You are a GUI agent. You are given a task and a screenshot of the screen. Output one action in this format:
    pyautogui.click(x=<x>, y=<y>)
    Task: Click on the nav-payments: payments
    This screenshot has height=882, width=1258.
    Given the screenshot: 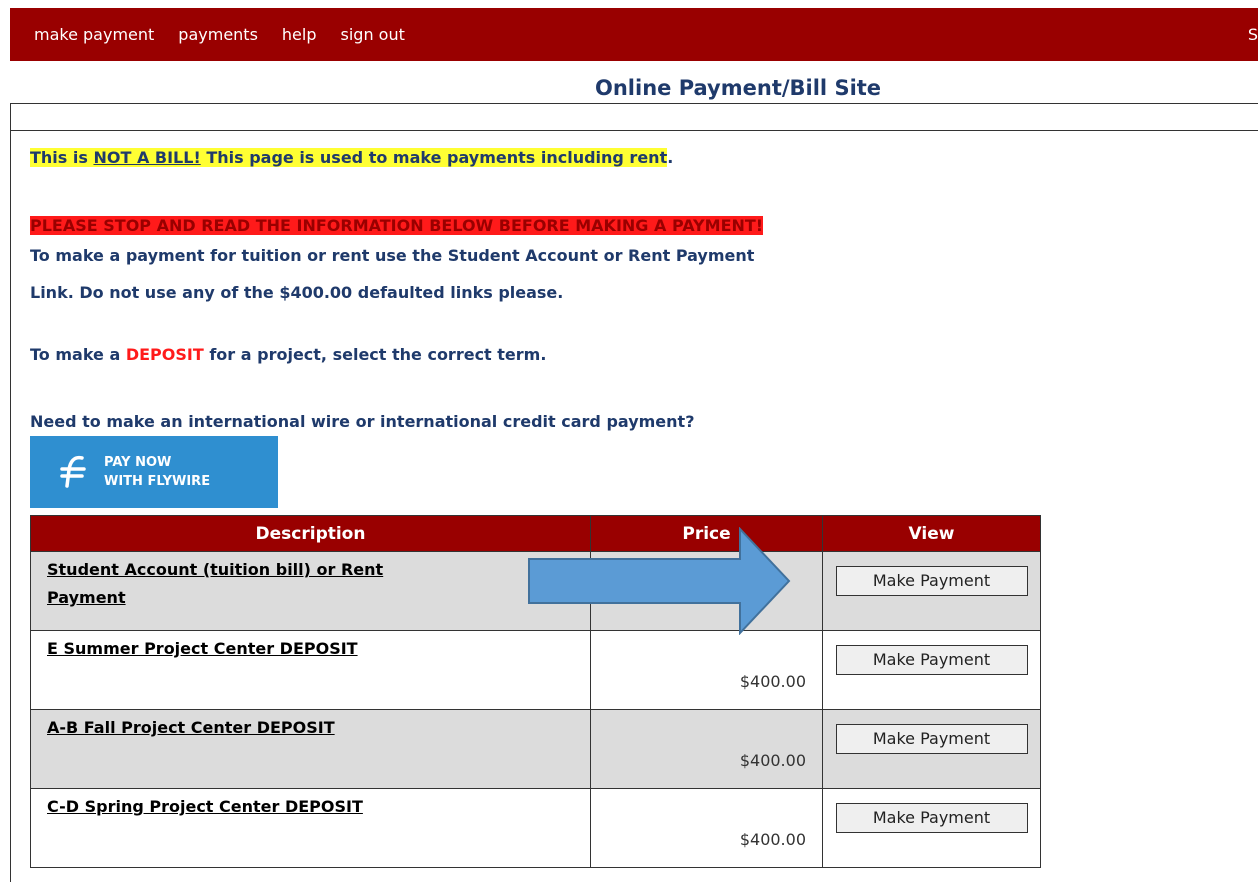 What is the action you would take?
    pyautogui.click(x=218, y=34)
    